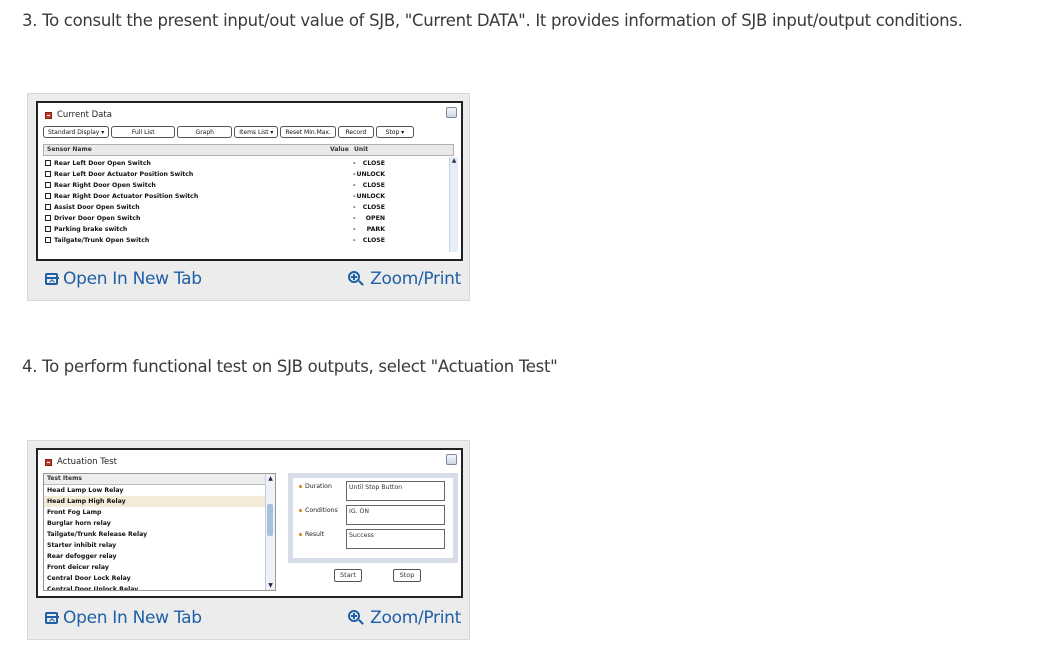  Describe the element at coordinates (159, 479) in the screenshot. I see `test-items-header: Test Items` at that location.